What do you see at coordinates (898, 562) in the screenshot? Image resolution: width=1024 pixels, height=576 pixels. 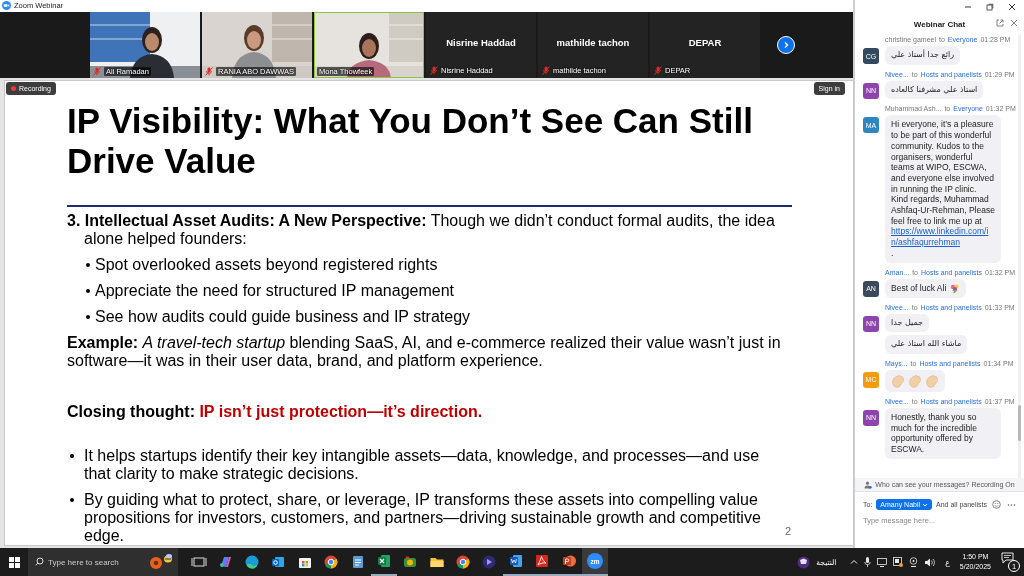 I see `screen-icon` at bounding box center [898, 562].